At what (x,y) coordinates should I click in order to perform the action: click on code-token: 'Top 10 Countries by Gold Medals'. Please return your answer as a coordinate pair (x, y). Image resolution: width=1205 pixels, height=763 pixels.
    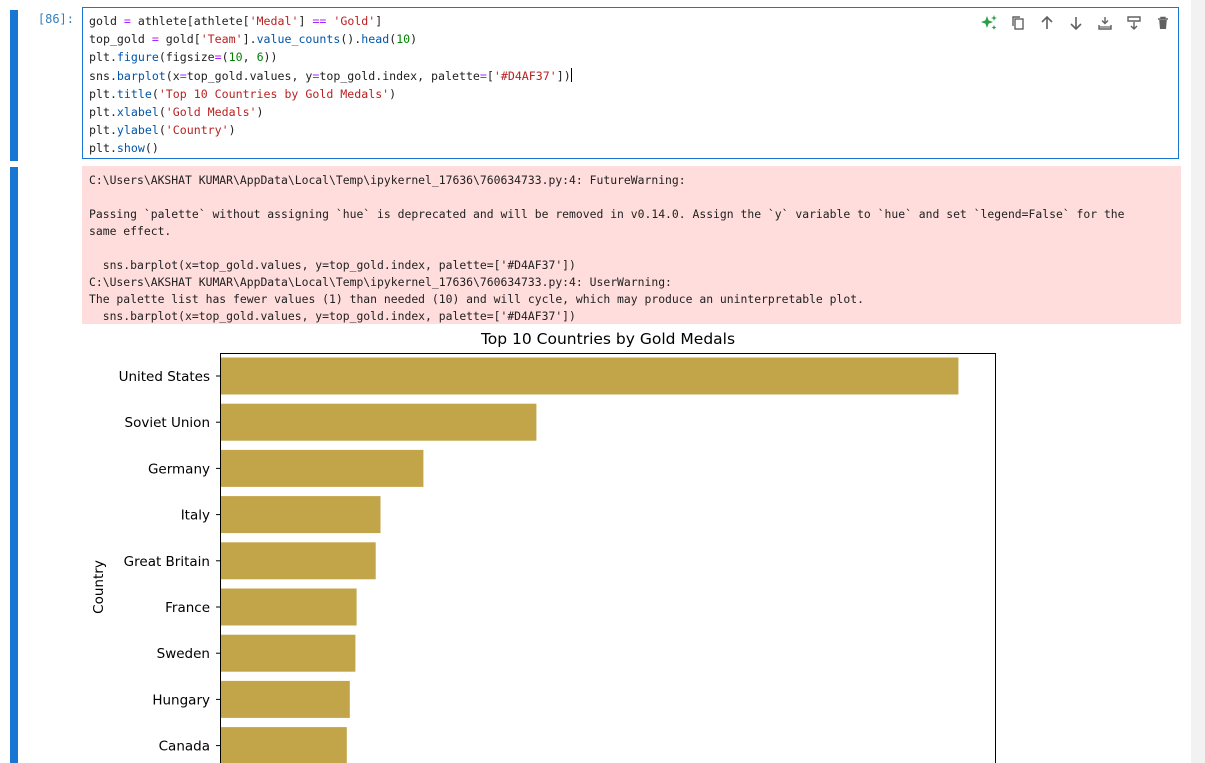
    Looking at the image, I should click on (274, 93).